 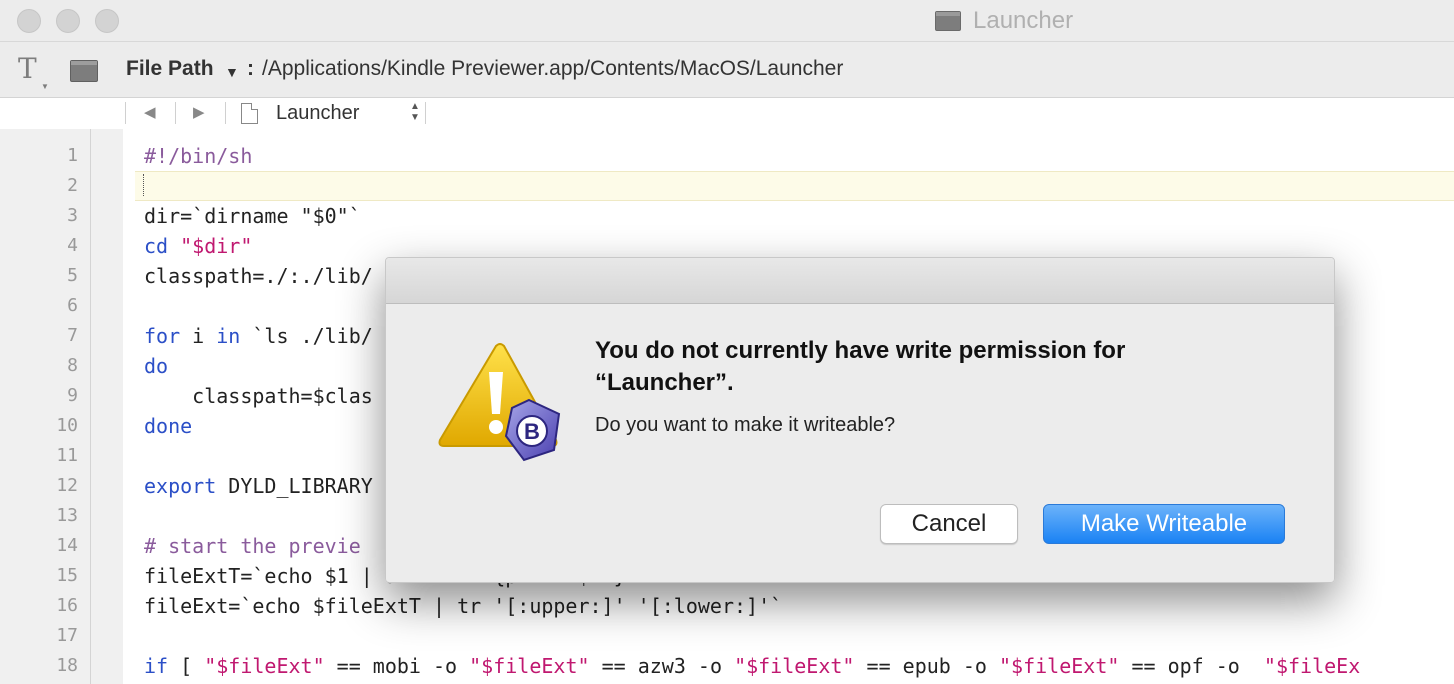 I want to click on shebang: #!/bin/sh, so click(x=198, y=156).